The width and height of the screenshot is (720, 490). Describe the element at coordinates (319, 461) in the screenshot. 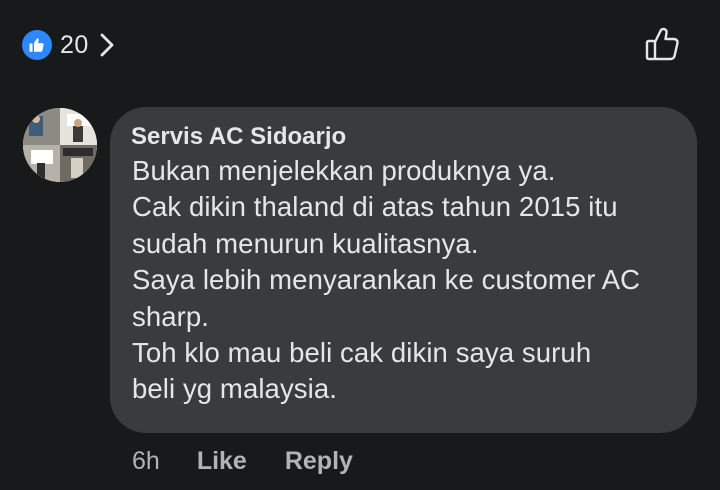

I see `comment-reply-button: Reply` at that location.